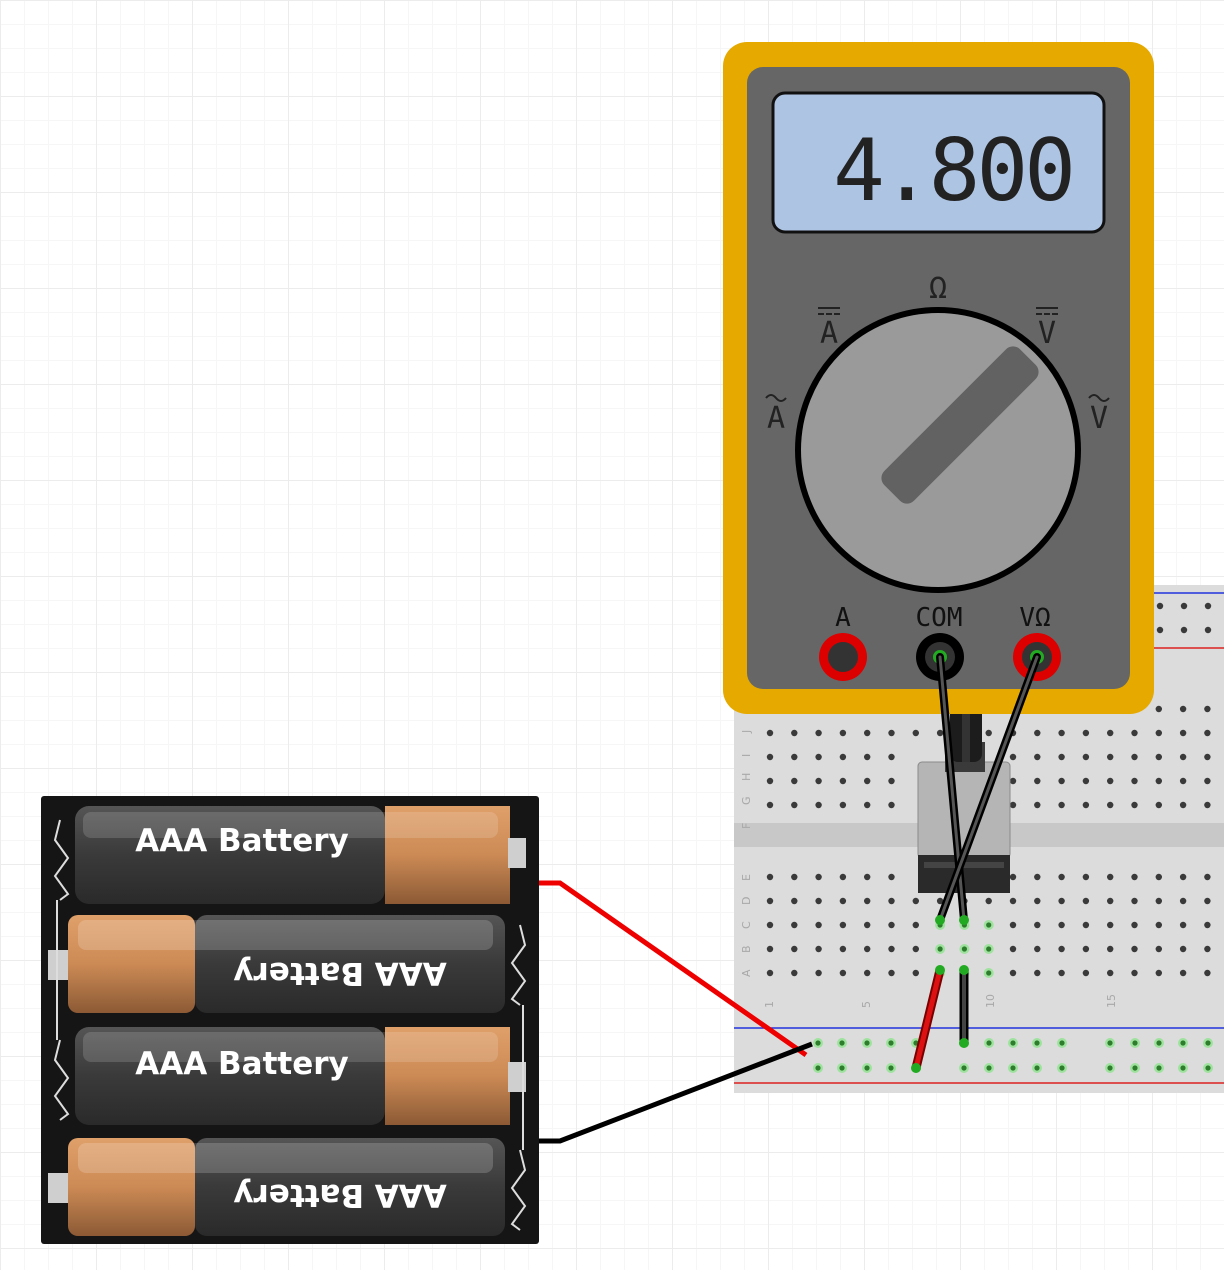 The image size is (1224, 1270). I want to click on row-letter: F, so click(746, 826).